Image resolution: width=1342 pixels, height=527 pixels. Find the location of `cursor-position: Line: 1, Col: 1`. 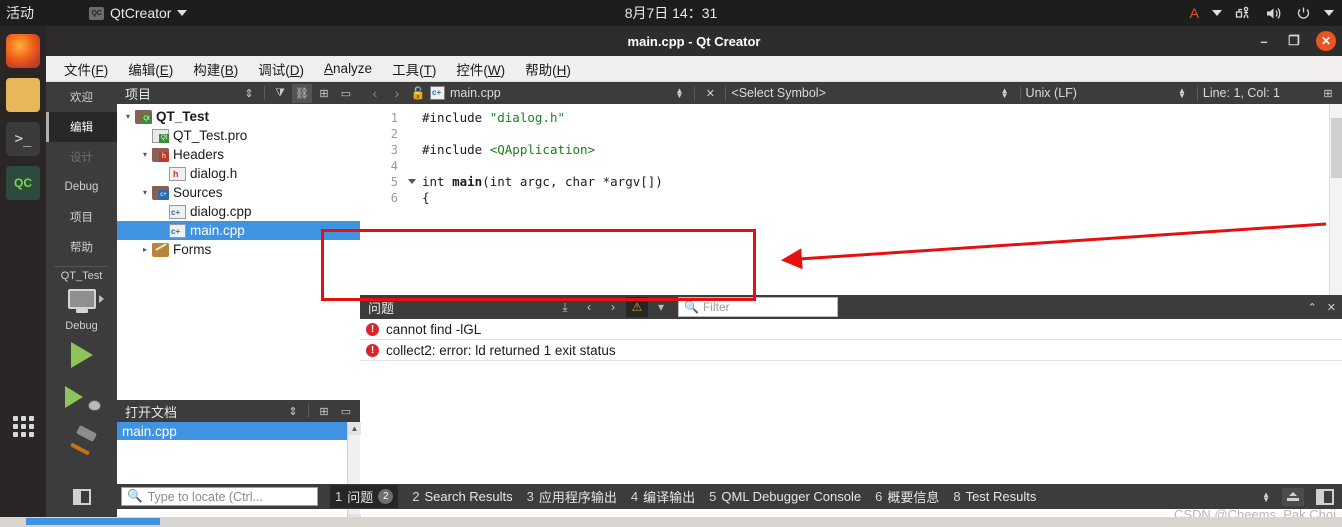

cursor-position: Line: 1, Col: 1 is located at coordinates (1241, 93).